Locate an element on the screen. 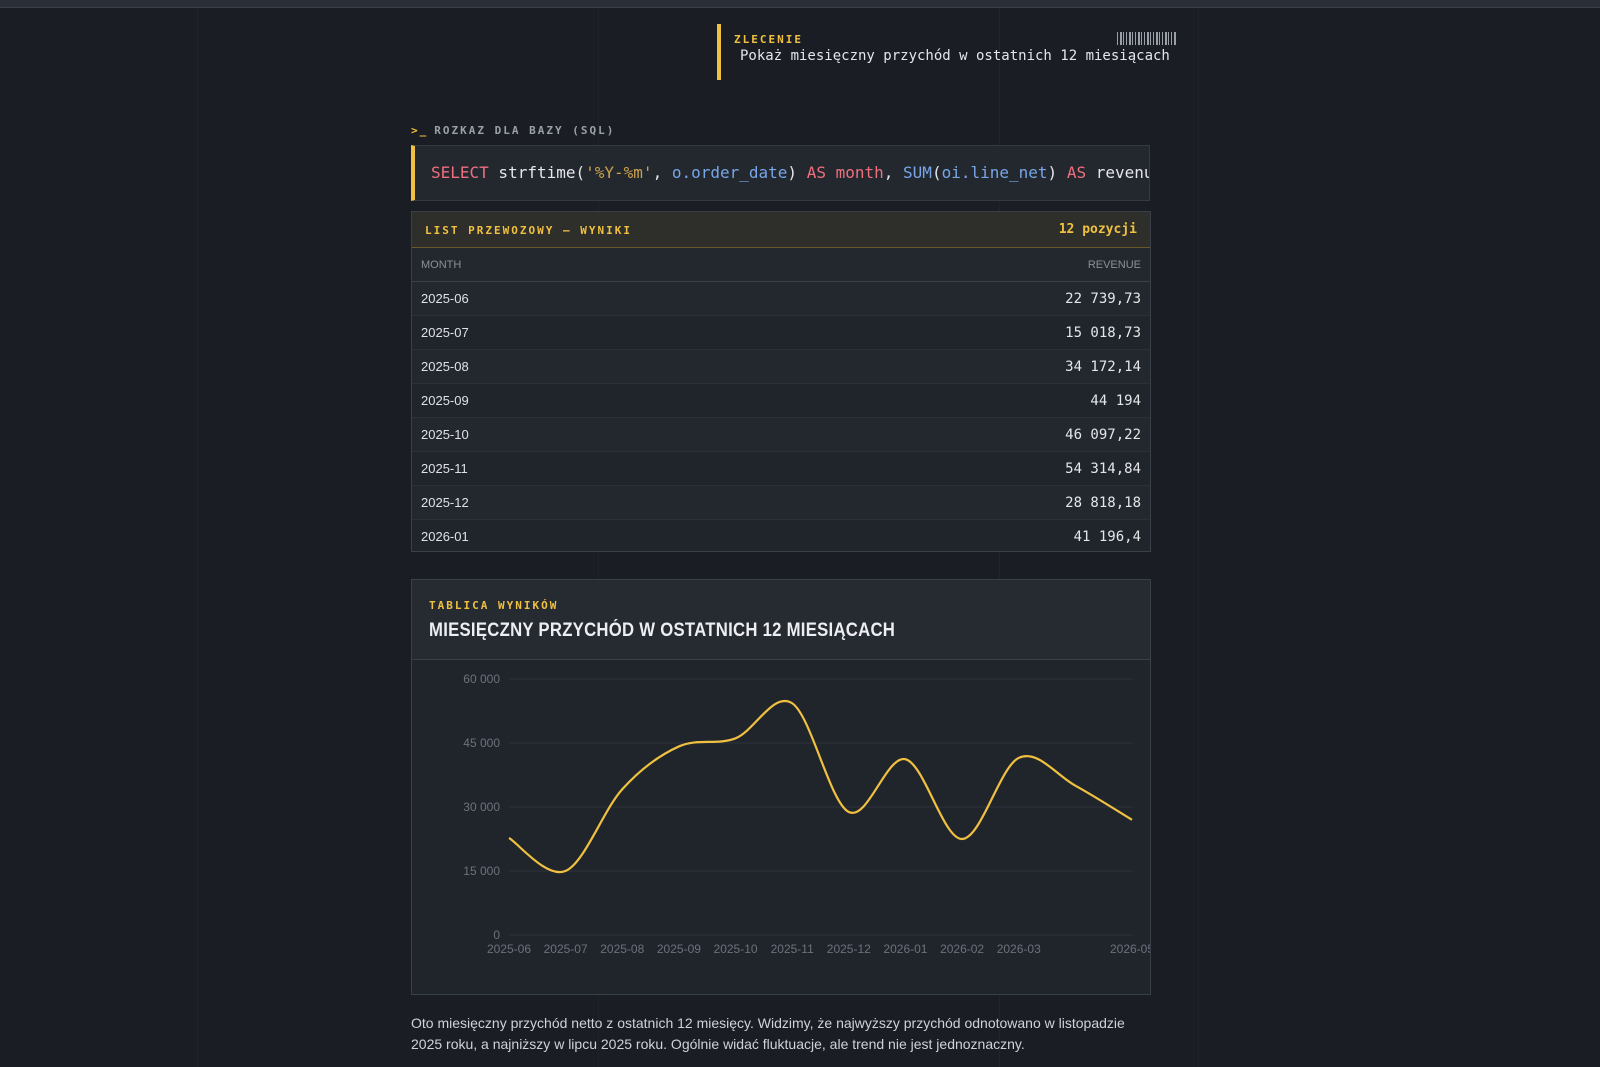  terminal-prompt-icon: >_ is located at coordinates (420, 130).